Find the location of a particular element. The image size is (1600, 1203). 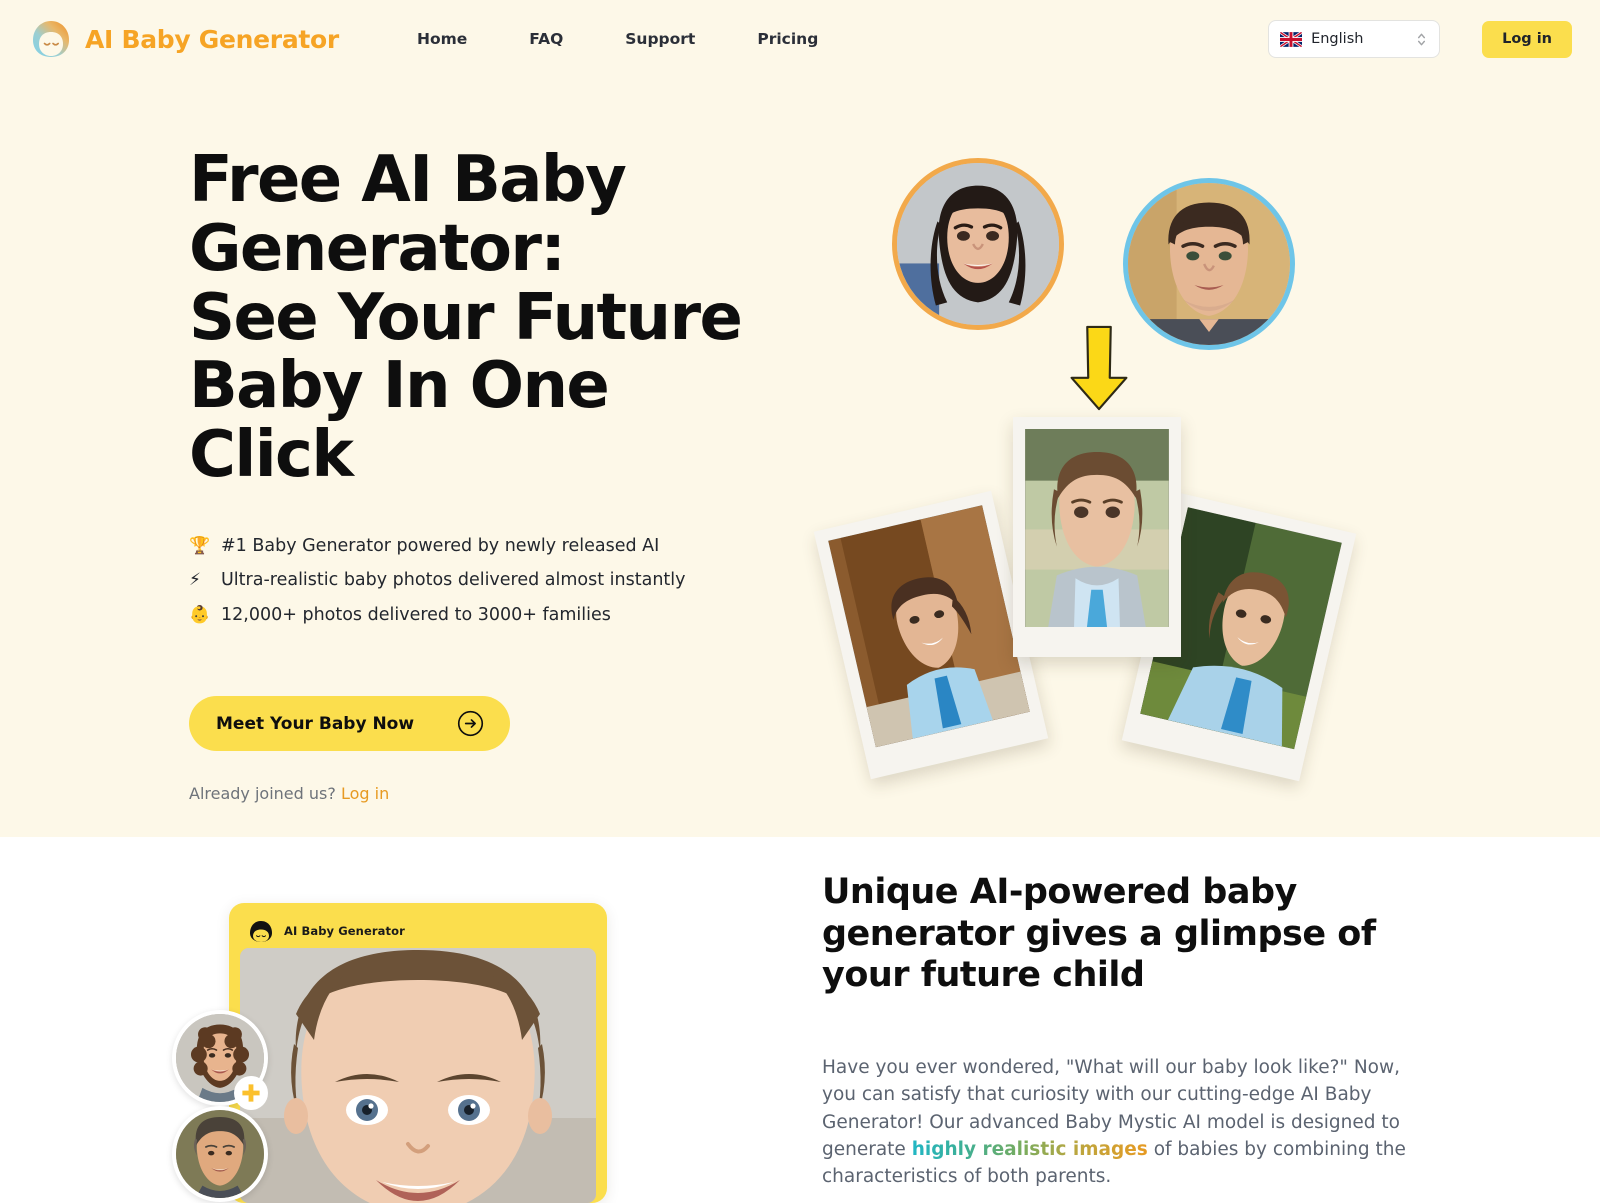

nav-item-pricing: Pricing is located at coordinates (787, 39).